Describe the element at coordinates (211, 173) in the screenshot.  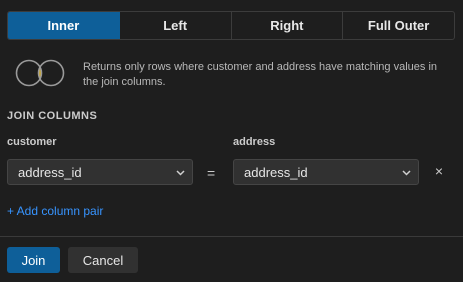
I see `equals-sign: =` at that location.